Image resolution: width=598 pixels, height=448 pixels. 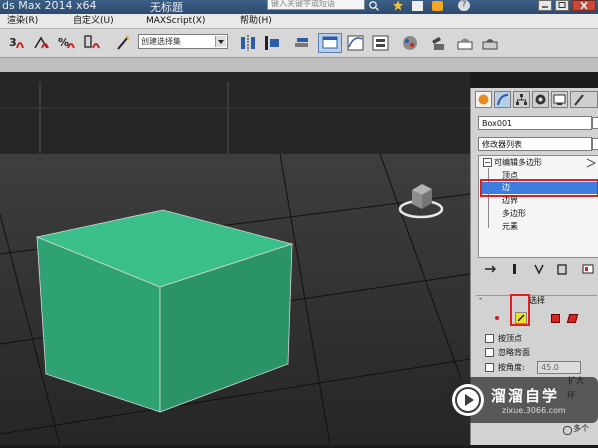 I want to click on by-vertex-checkbox, so click(x=489, y=338).